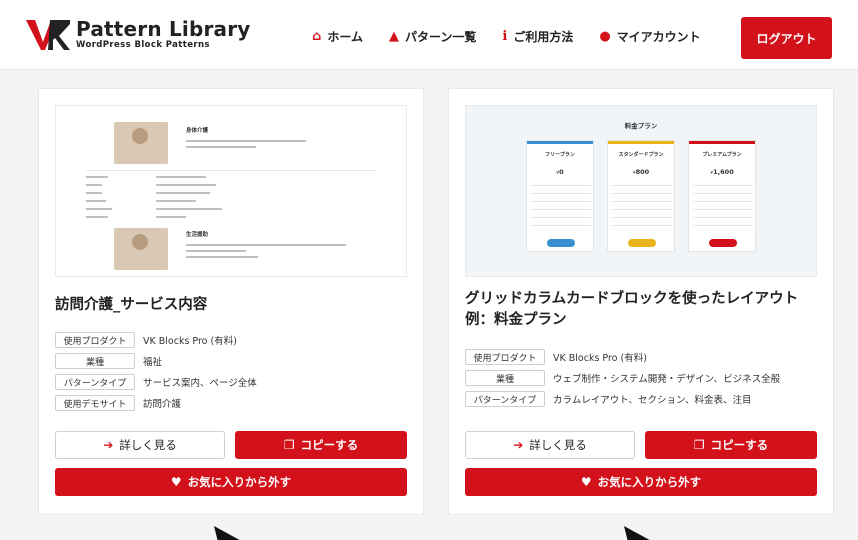  Describe the element at coordinates (232, 305) in the screenshot. I see `pattern-title: 訪問介護_サービス内容` at that location.